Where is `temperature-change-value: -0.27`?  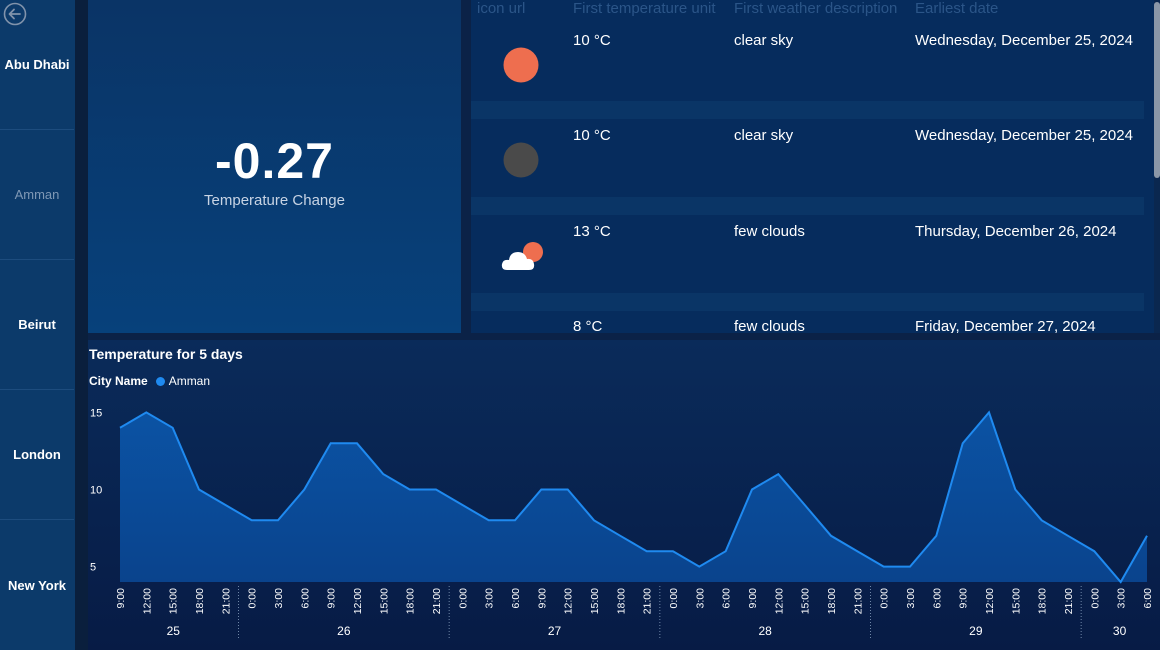
temperature-change-value: -0.27 is located at coordinates (274, 161).